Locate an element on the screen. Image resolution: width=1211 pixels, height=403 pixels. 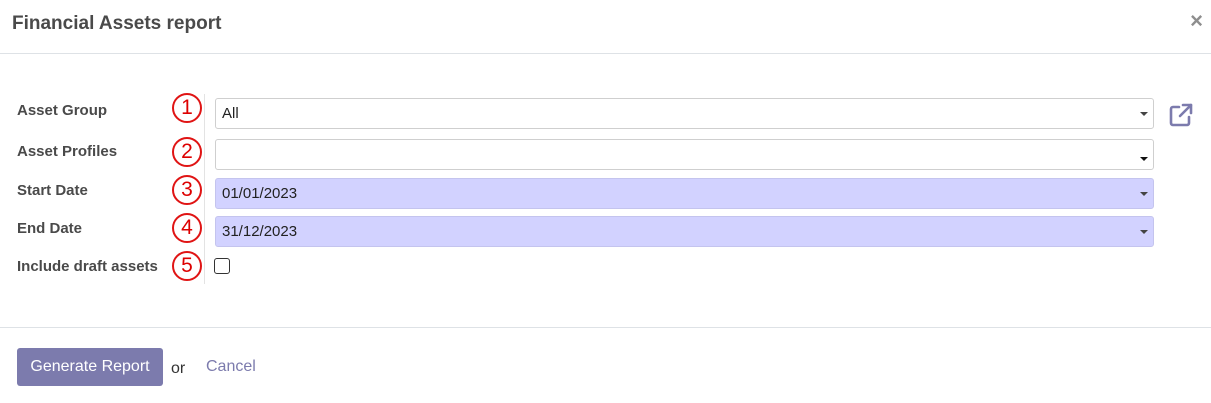
end-date-input: 31/12/2023 is located at coordinates (684, 231).